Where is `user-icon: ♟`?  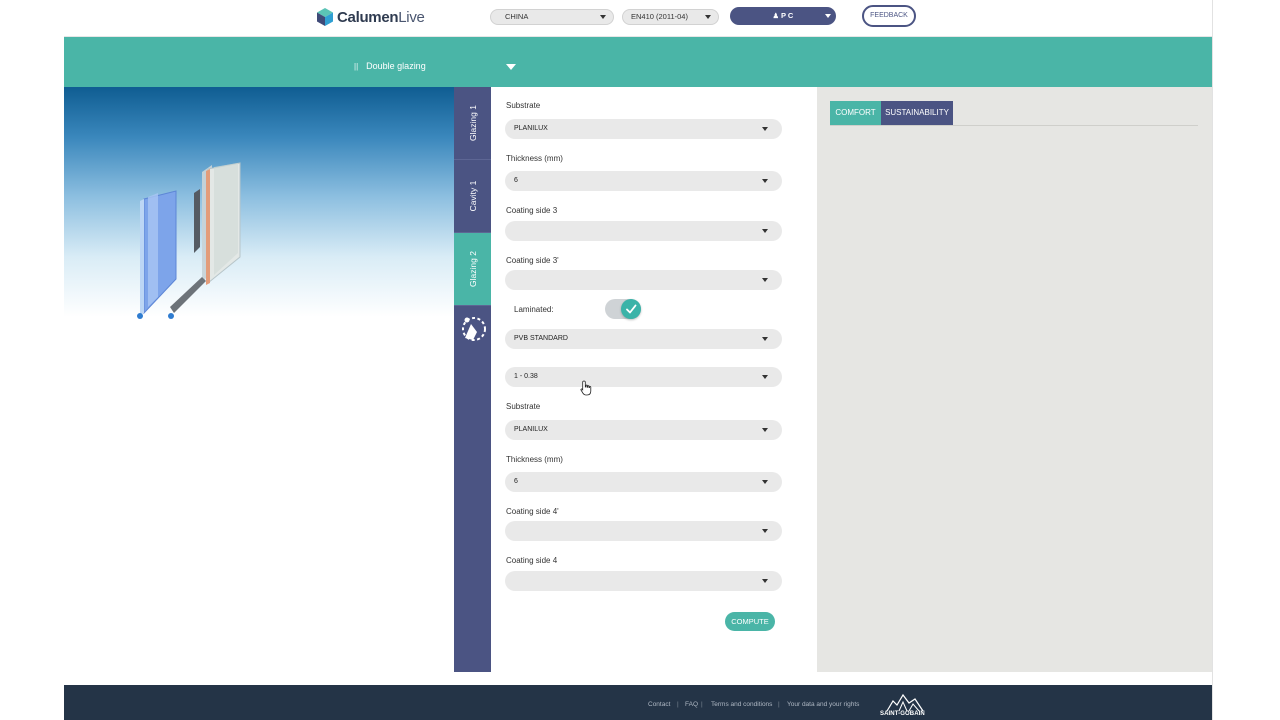
user-icon: ♟ is located at coordinates (775, 16).